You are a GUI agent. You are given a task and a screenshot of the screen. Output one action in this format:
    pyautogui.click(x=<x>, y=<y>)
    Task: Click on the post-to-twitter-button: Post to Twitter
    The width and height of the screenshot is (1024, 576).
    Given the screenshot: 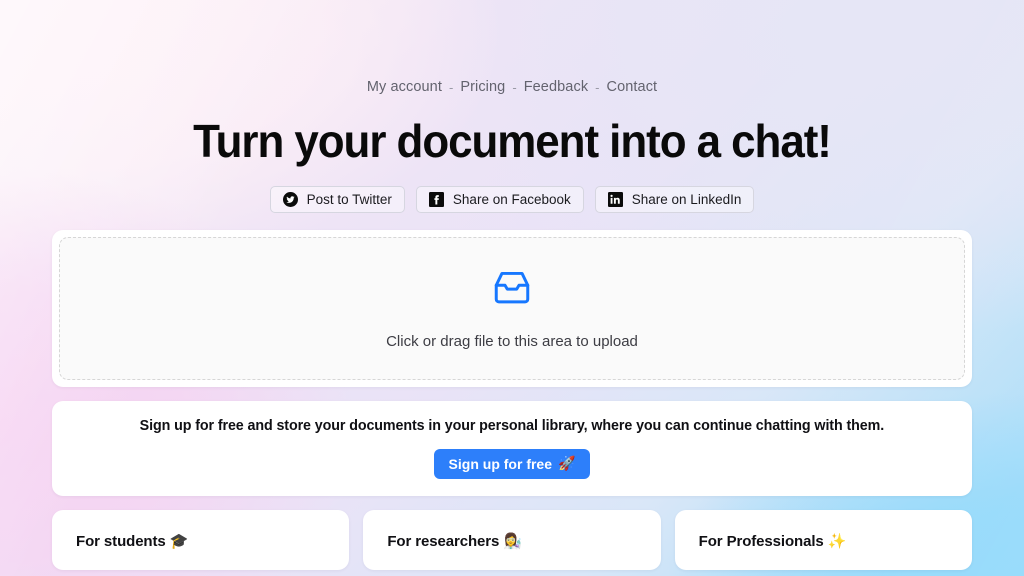 What is the action you would take?
    pyautogui.click(x=337, y=199)
    